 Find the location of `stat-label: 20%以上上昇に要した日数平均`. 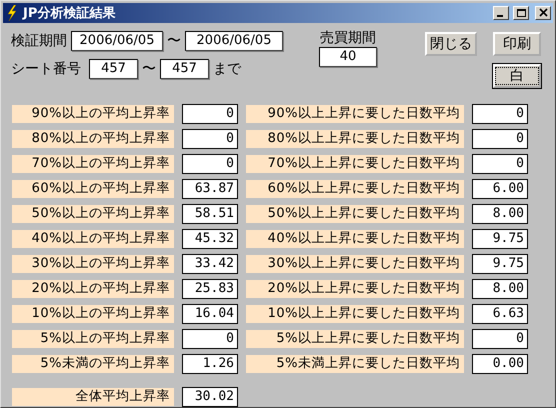

stat-label: 20%以上上昇に要した日数平均 is located at coordinates (355, 289).